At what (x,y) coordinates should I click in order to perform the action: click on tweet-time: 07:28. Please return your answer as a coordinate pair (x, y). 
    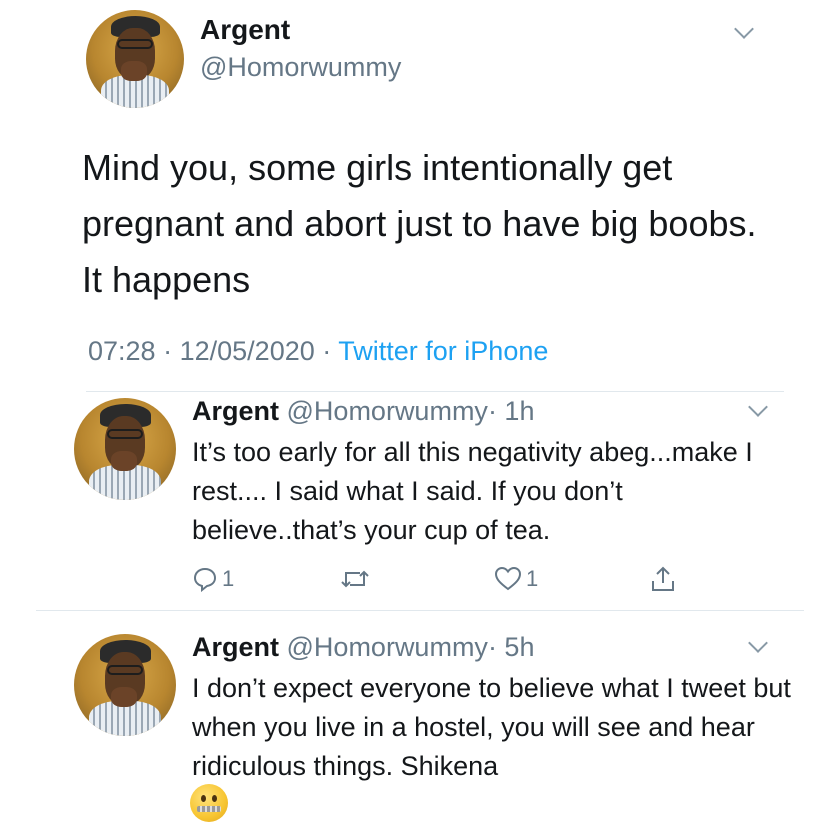
    Looking at the image, I should click on (122, 351).